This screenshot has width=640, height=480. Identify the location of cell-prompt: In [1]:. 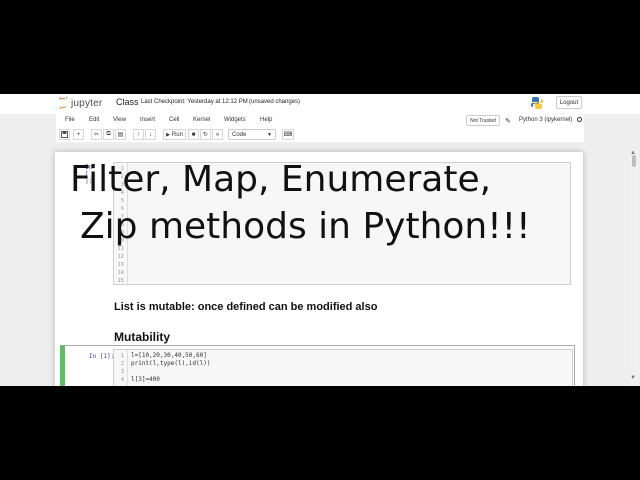
(102, 356).